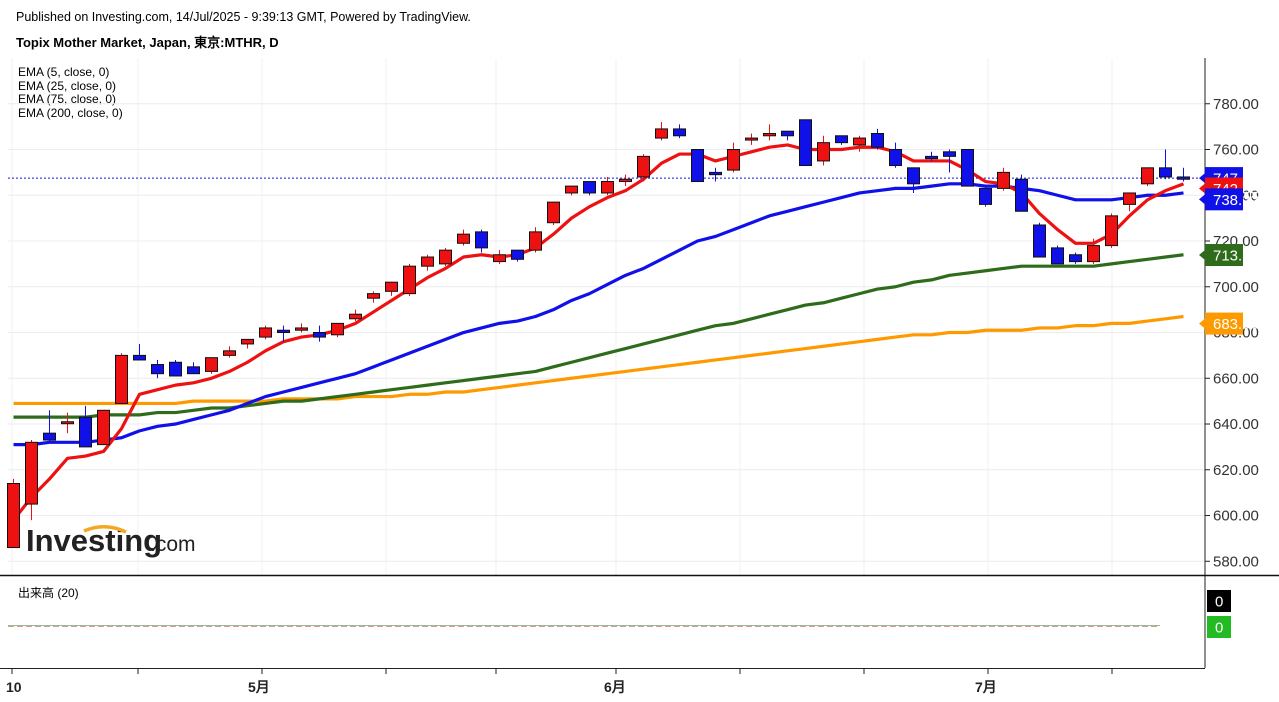 Image resolution: width=1279 pixels, height=702 pixels. Describe the element at coordinates (1236, 256) in the screenshot. I see `price-tag-label: 713.88` at that location.